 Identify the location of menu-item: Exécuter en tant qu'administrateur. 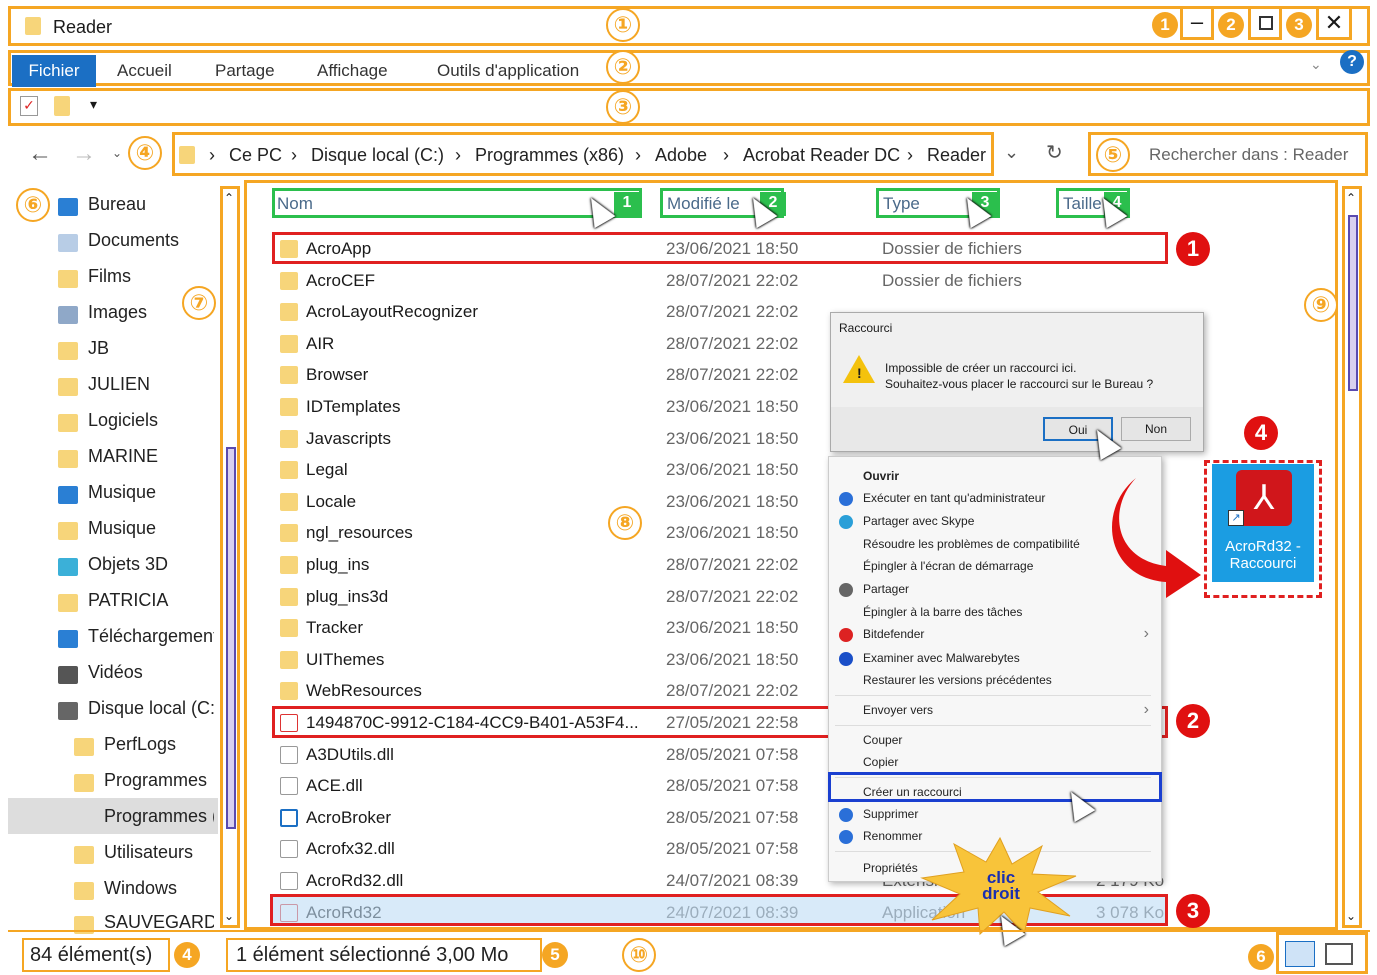
(954, 498).